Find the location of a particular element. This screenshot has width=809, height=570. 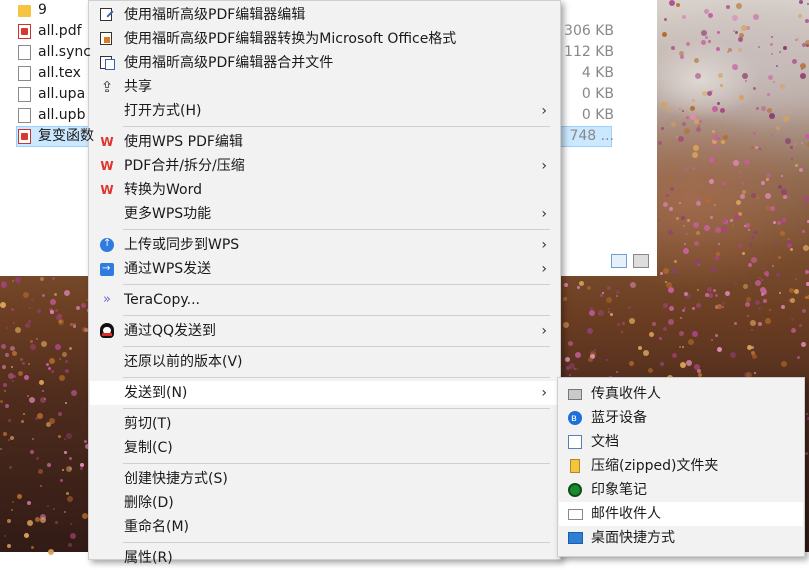

menu-item-qq-send: 通过QQ发送到 › is located at coordinates (324, 331).